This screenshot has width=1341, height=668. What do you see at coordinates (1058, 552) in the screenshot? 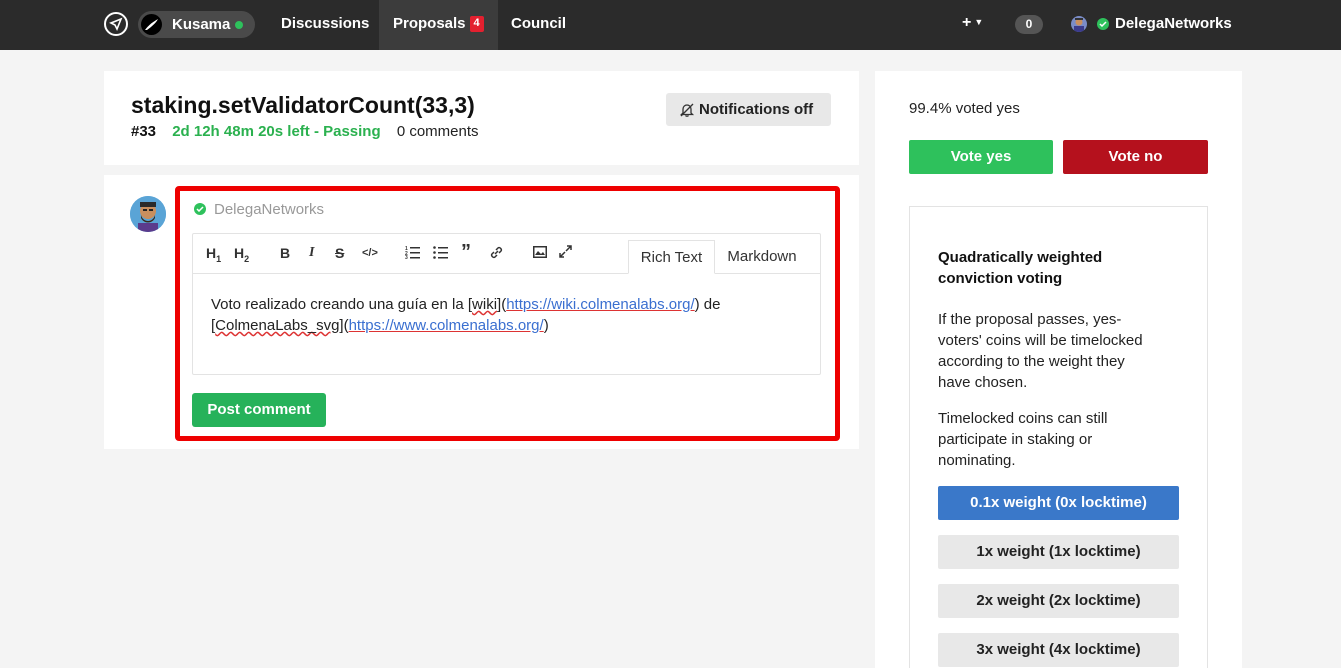
I see `weight-option-1x: 1x weight (1x locktime)` at bounding box center [1058, 552].